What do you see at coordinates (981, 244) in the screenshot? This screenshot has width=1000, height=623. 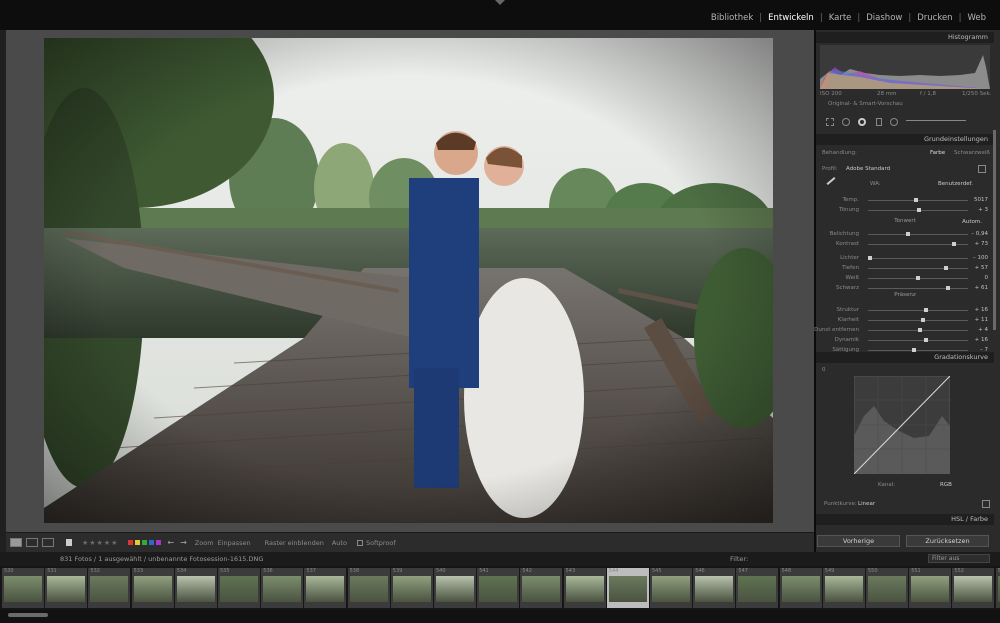 I see `slider-value: + 73` at bounding box center [981, 244].